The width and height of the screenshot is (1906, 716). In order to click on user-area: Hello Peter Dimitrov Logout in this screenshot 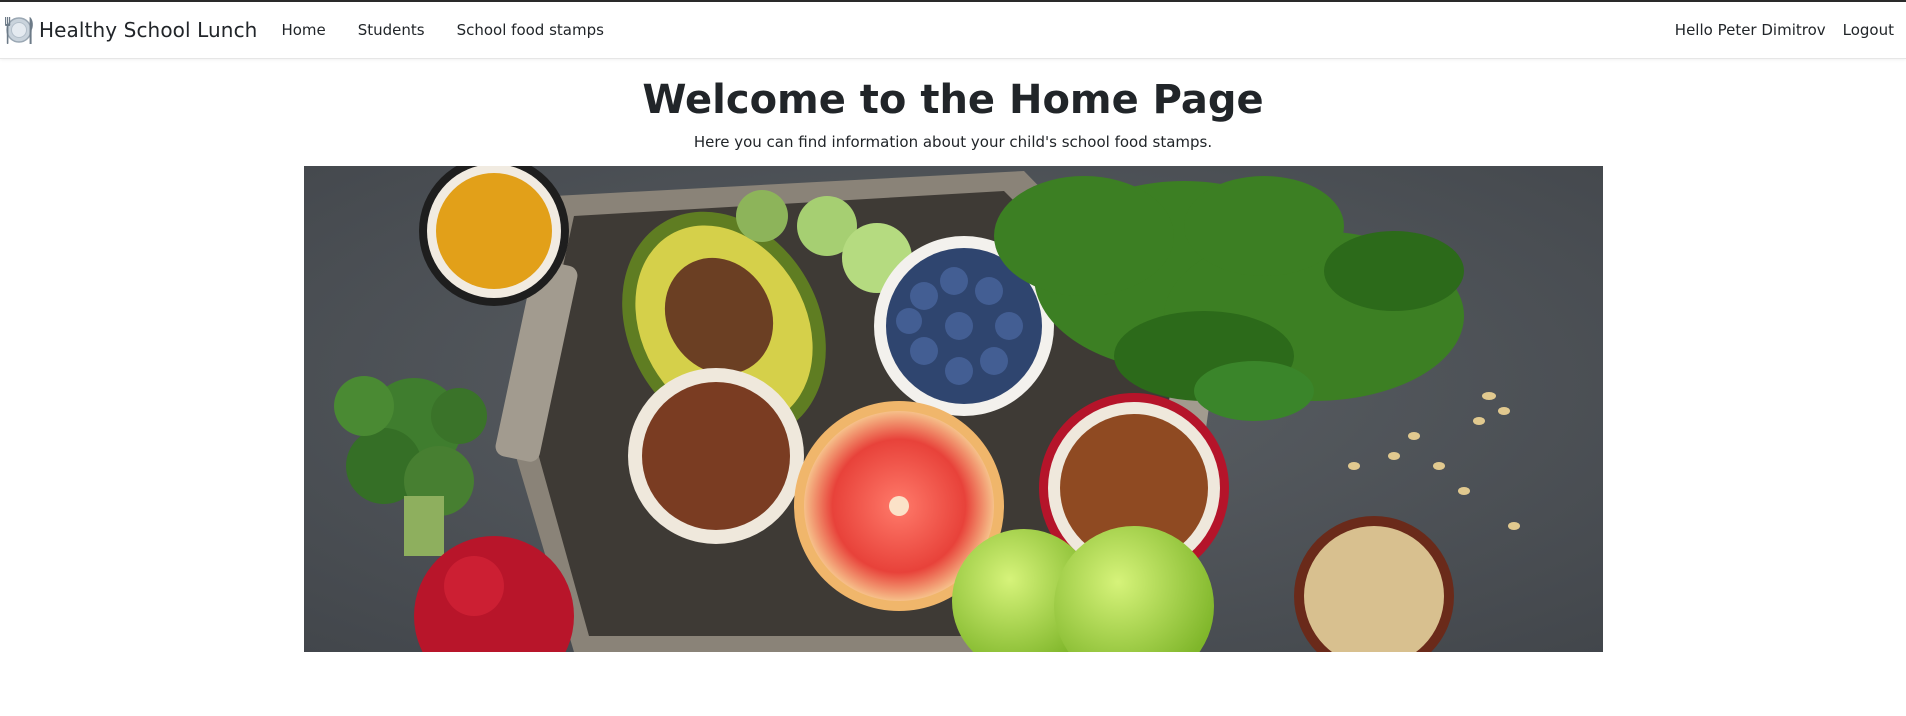, I will do `click(1784, 30)`.